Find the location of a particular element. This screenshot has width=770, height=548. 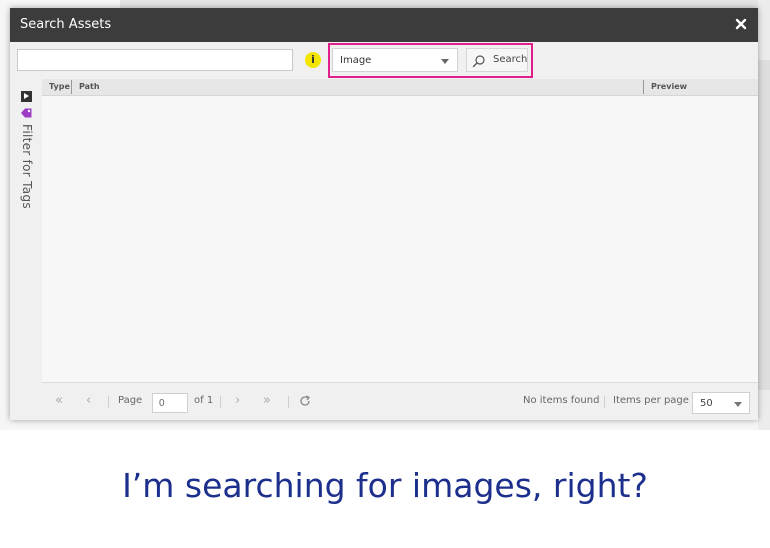

background-topbar is located at coordinates (445, 4).